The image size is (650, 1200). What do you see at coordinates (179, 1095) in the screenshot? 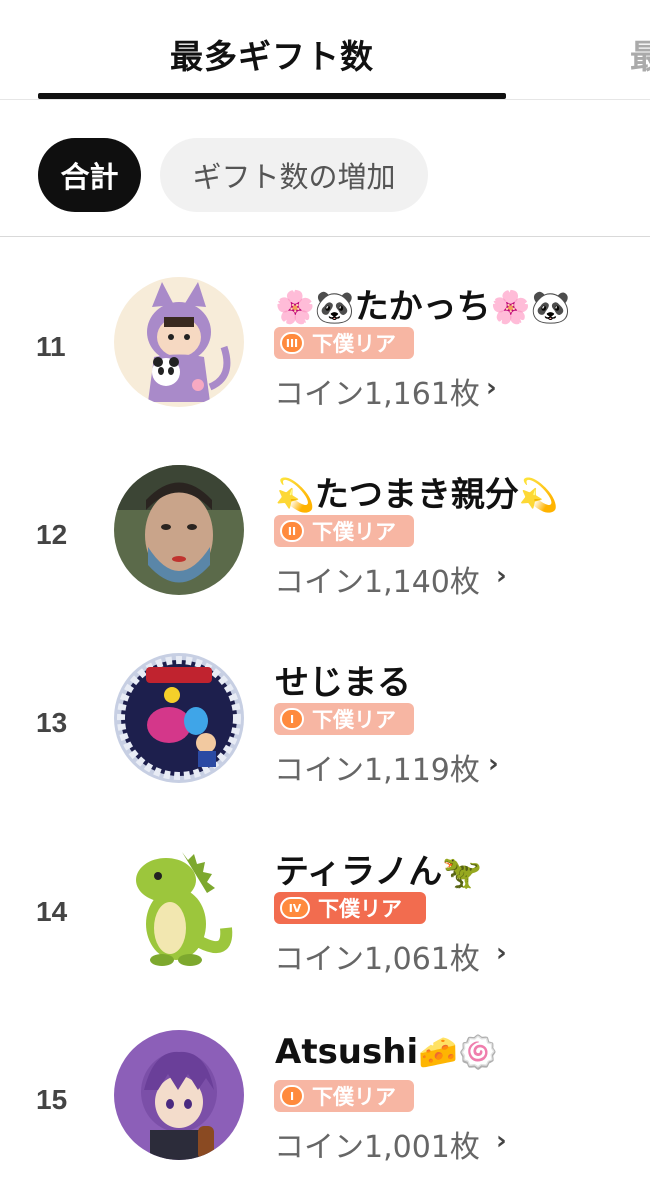
I see `purple-hair-anime-icon` at bounding box center [179, 1095].